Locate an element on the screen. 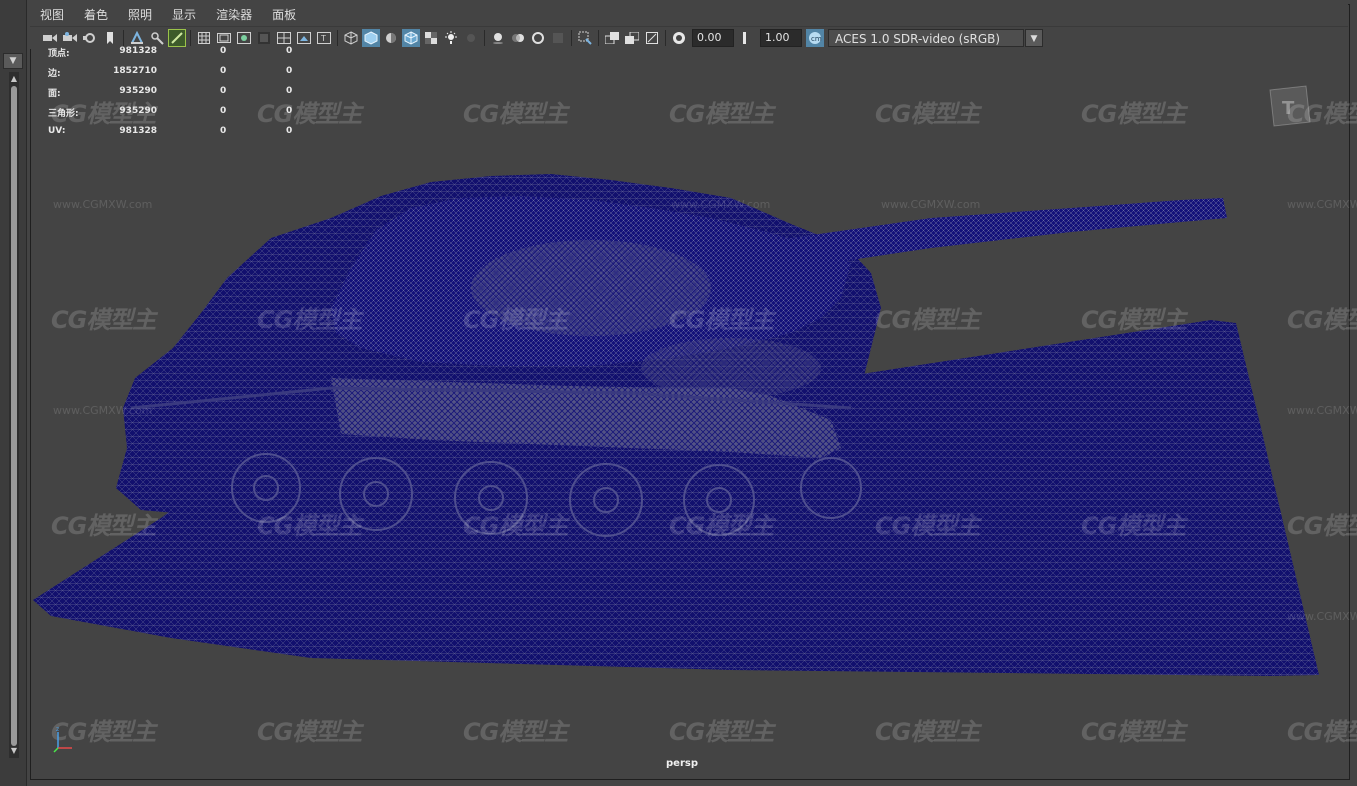 This screenshot has height=786, width=1357. svg-text: z is located at coordinates (57, 729).